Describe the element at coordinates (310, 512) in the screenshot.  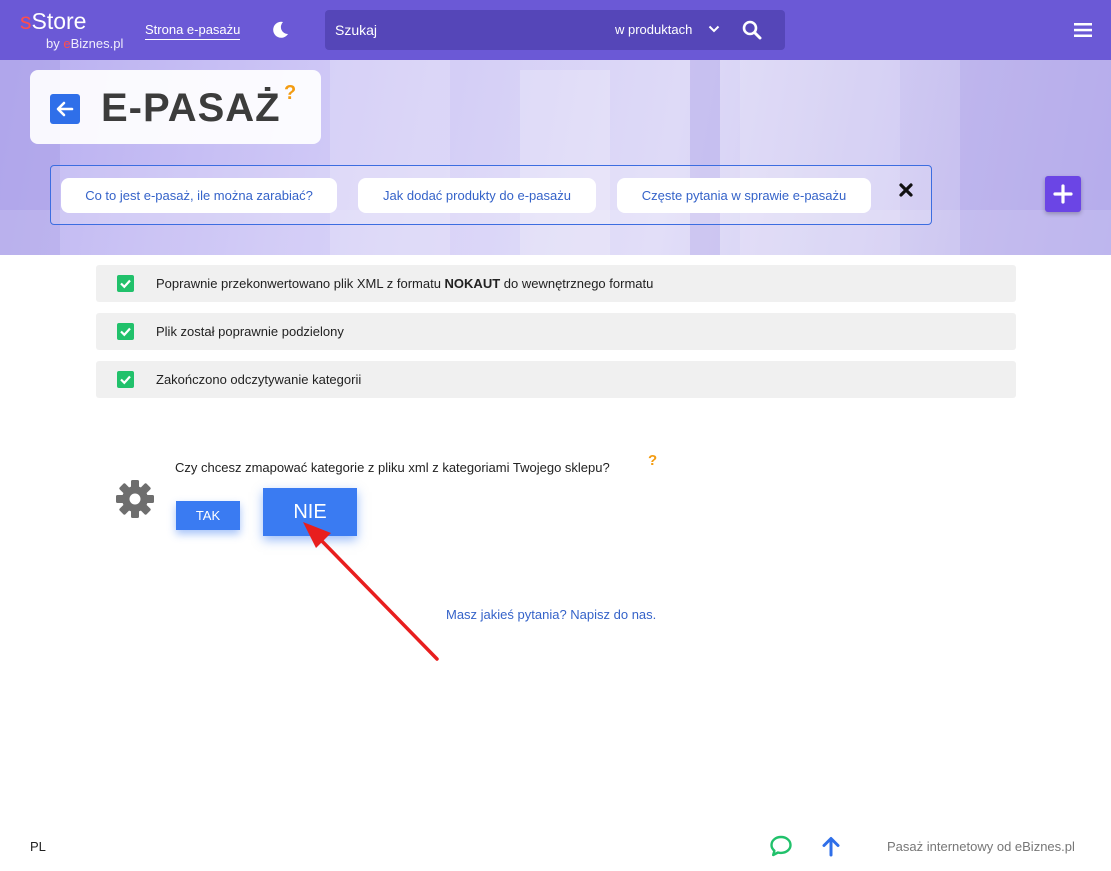
I see `no-button: NIE` at that location.